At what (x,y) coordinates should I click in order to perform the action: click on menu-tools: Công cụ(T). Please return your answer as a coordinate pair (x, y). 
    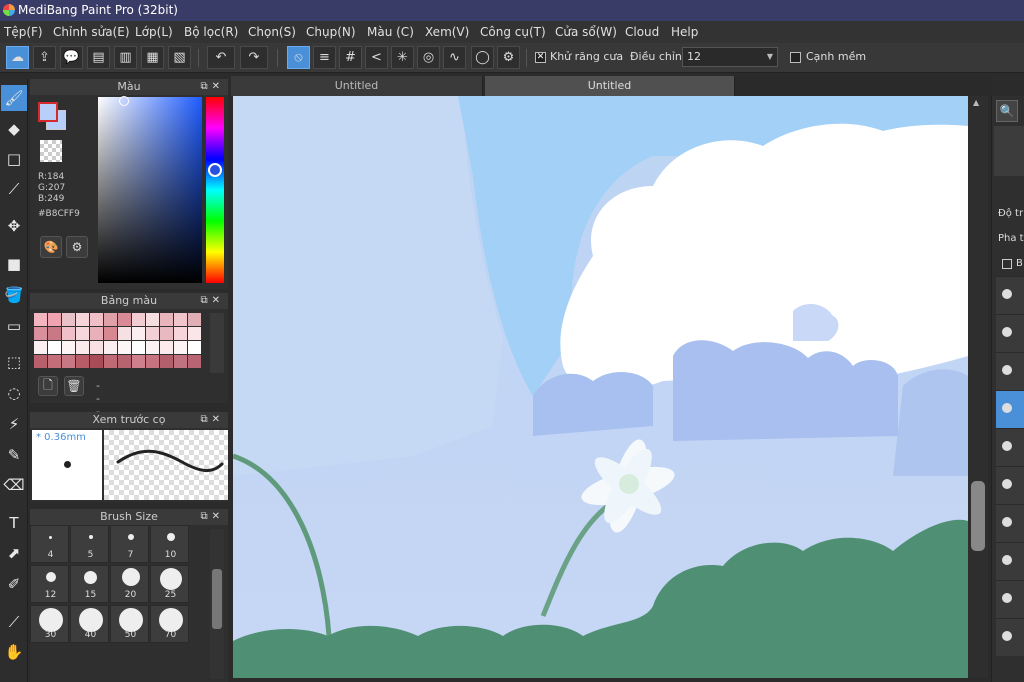
    Looking at the image, I should click on (513, 32).